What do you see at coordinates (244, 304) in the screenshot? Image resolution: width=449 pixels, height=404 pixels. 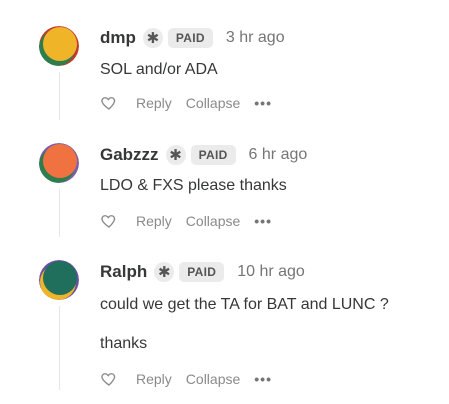 I see `comment-text-line-1: could we get the TA for BAT and LUNC ?` at bounding box center [244, 304].